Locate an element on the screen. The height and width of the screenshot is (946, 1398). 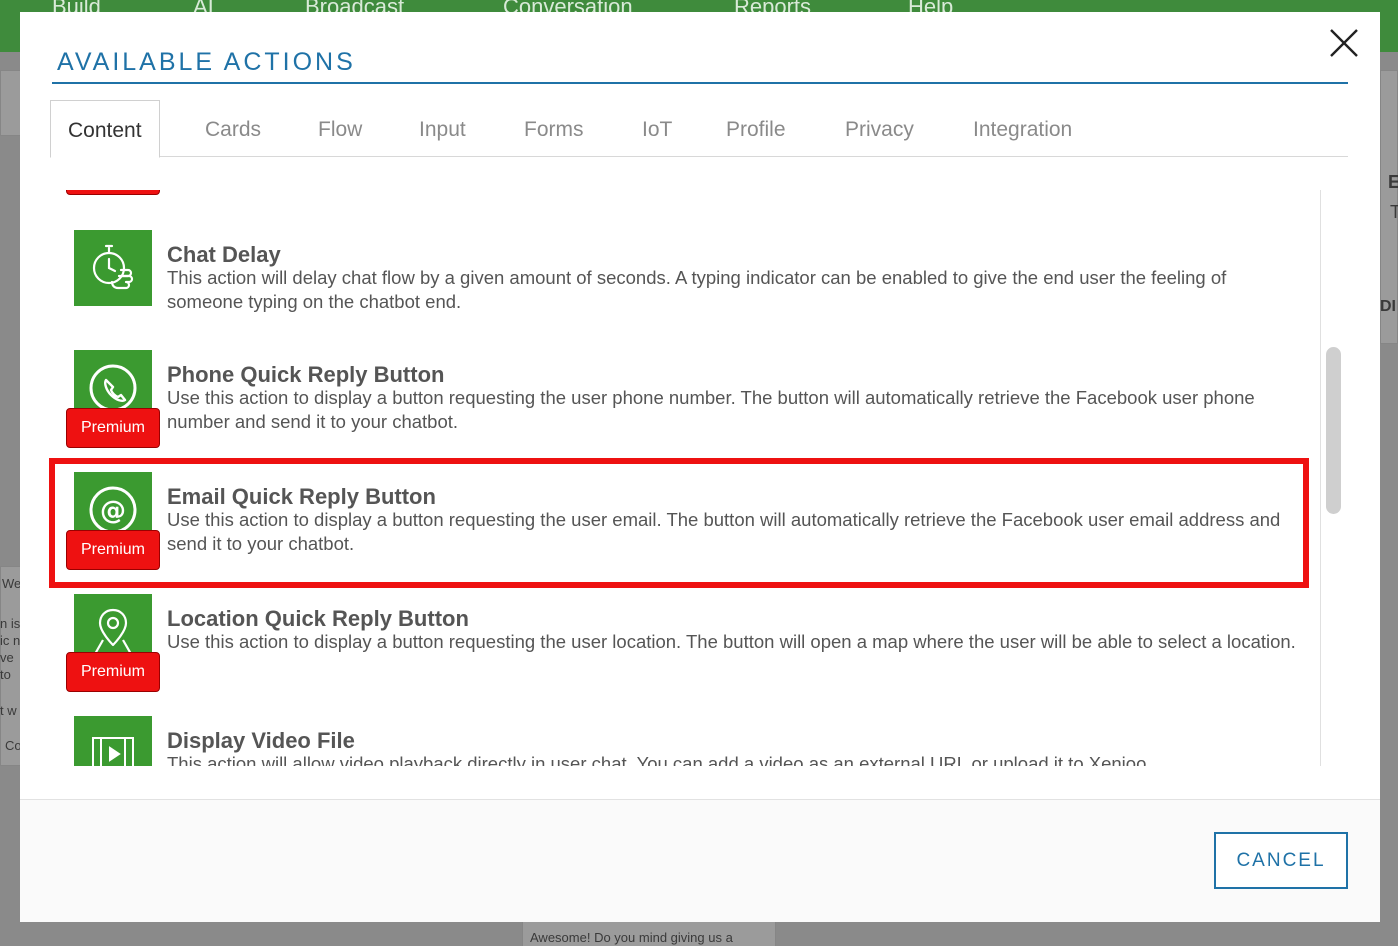
bg-snippet: ve is located at coordinates (7, 657).